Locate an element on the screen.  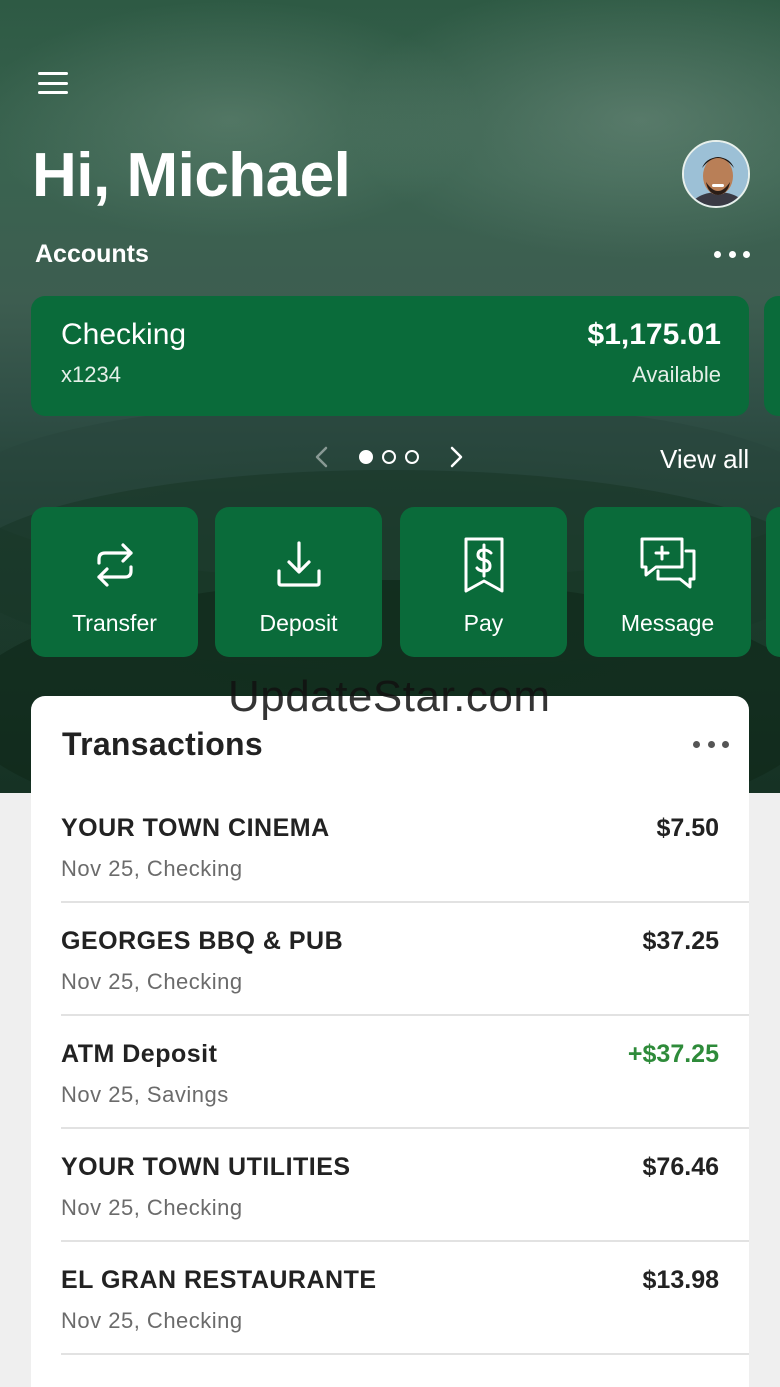
message-button: Message is located at coordinates (667, 582).